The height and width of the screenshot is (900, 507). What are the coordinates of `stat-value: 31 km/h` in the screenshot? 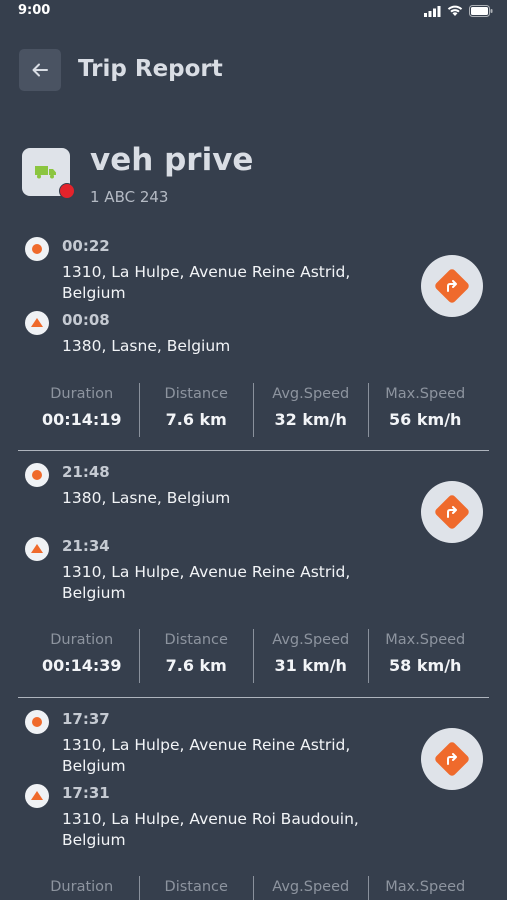 It's located at (310, 665).